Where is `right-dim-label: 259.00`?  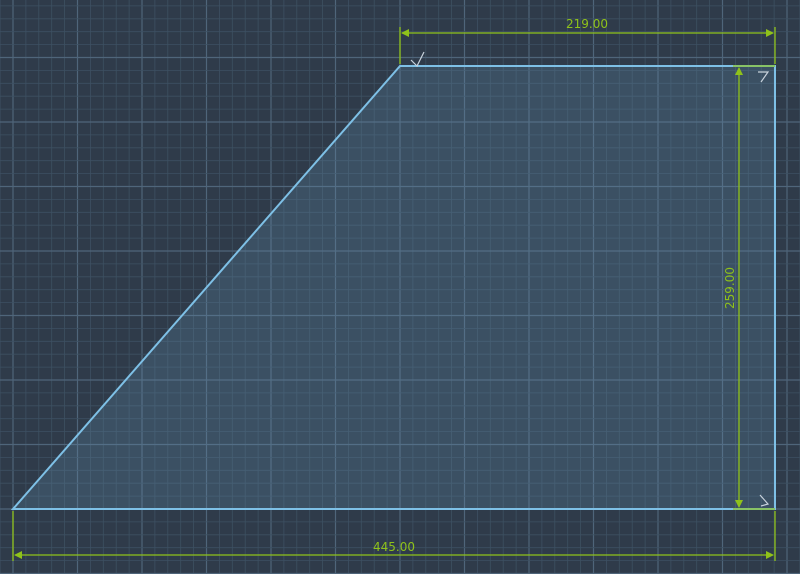 right-dim-label: 259.00 is located at coordinates (730, 288).